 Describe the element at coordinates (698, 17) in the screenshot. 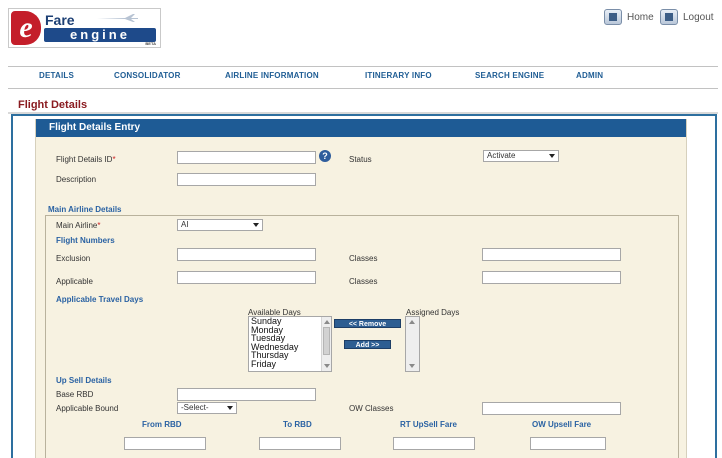

I see `logout-label: Logout` at that location.